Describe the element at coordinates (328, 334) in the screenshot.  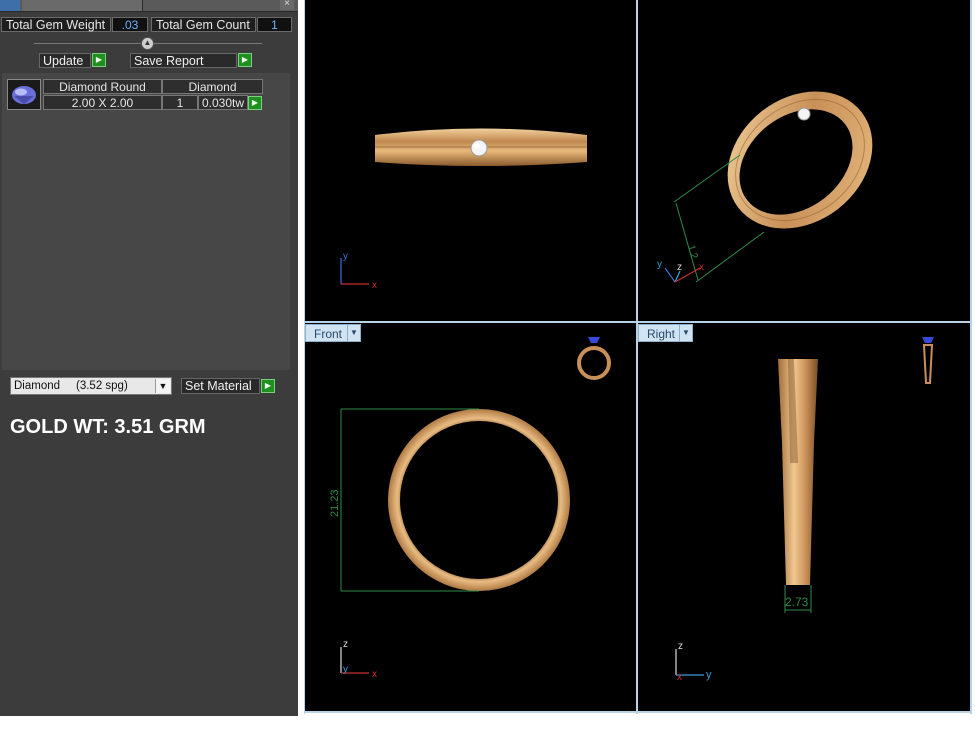
I see `tab-front-label: Front` at that location.